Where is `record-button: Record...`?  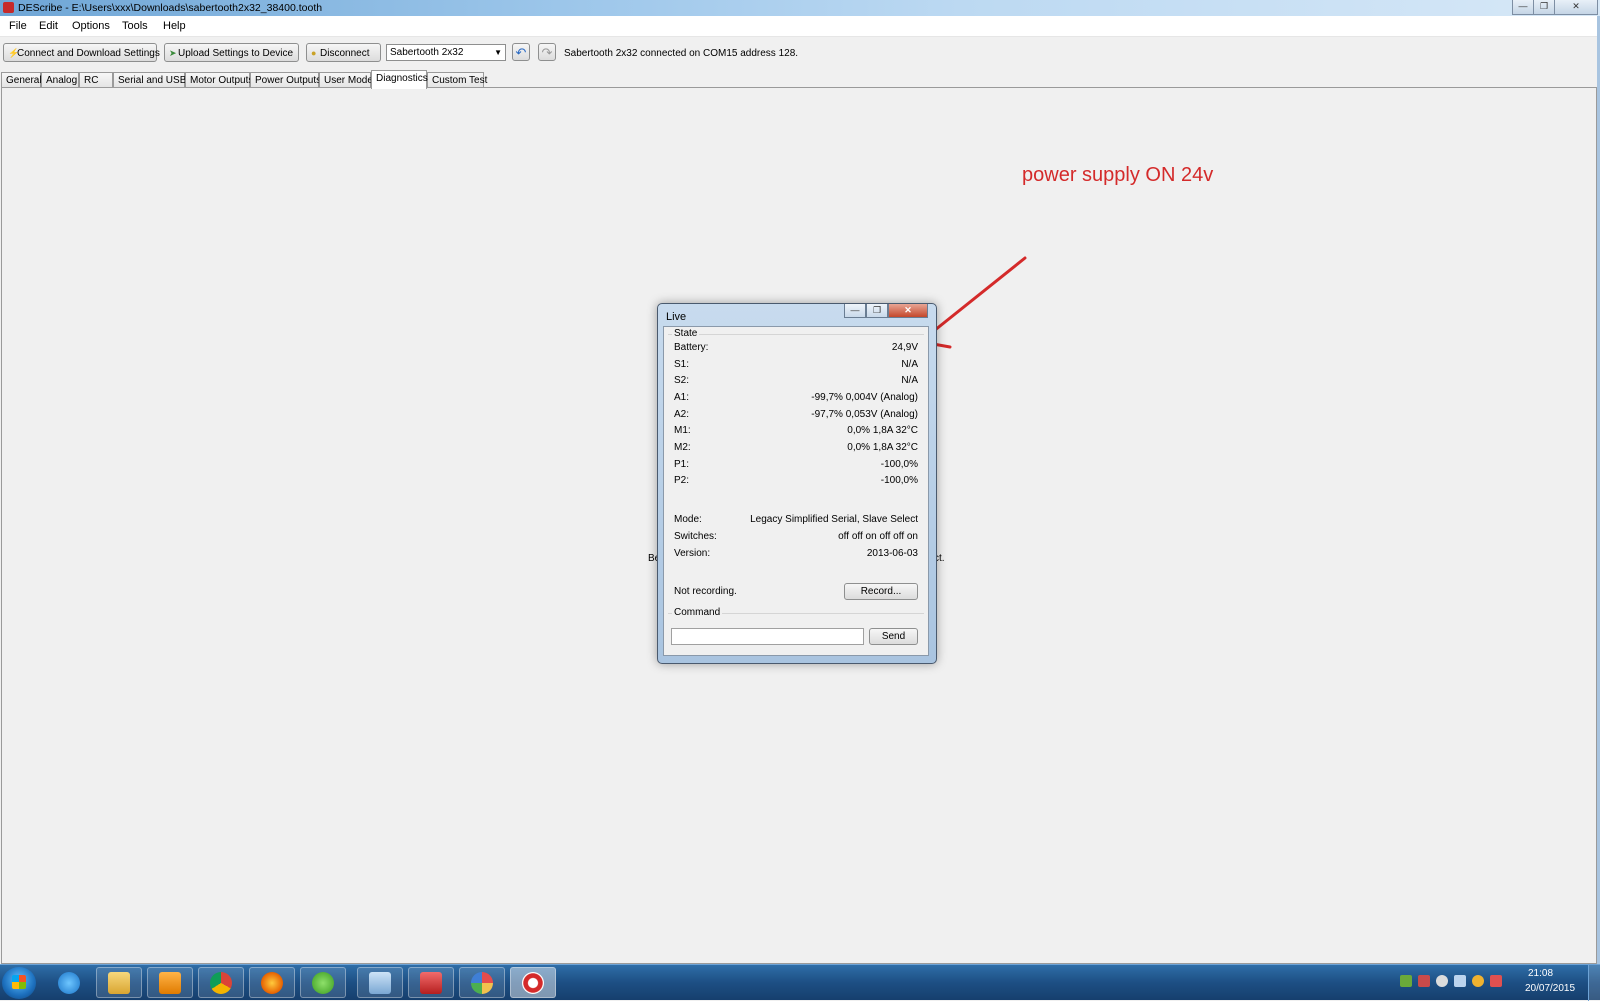
record-button: Record... is located at coordinates (881, 591).